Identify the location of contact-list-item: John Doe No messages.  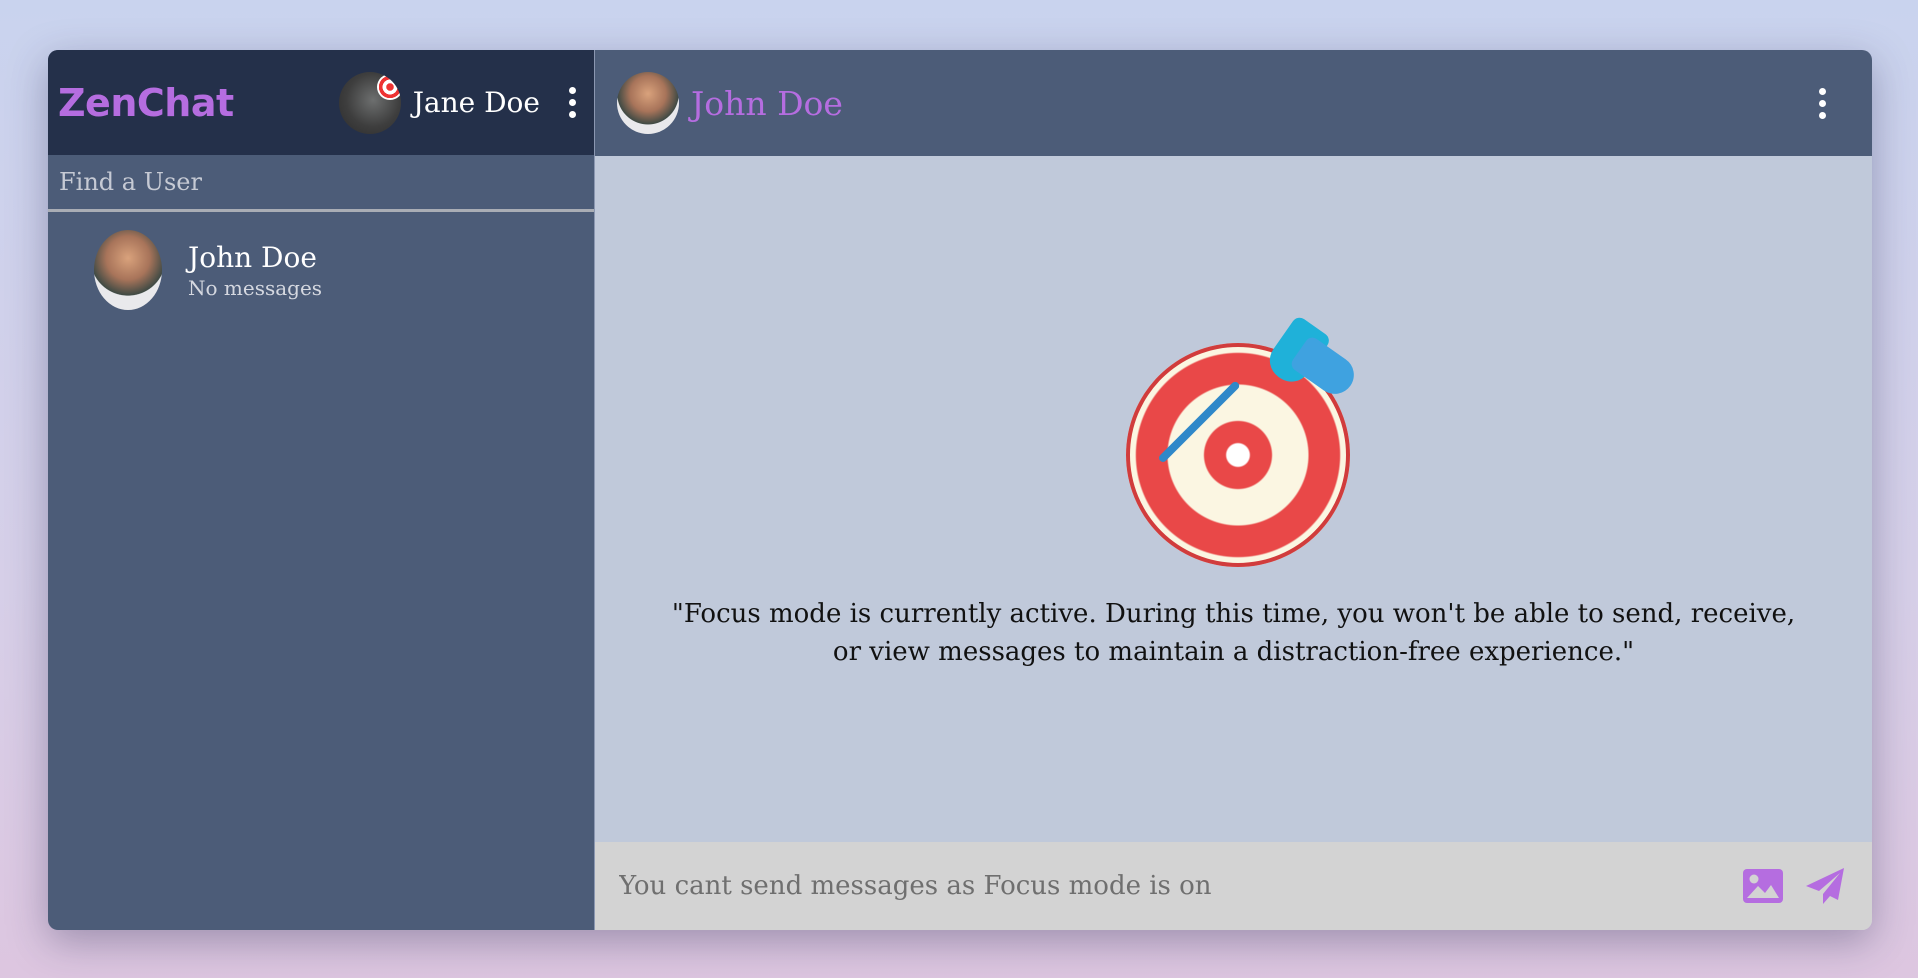
(321, 261).